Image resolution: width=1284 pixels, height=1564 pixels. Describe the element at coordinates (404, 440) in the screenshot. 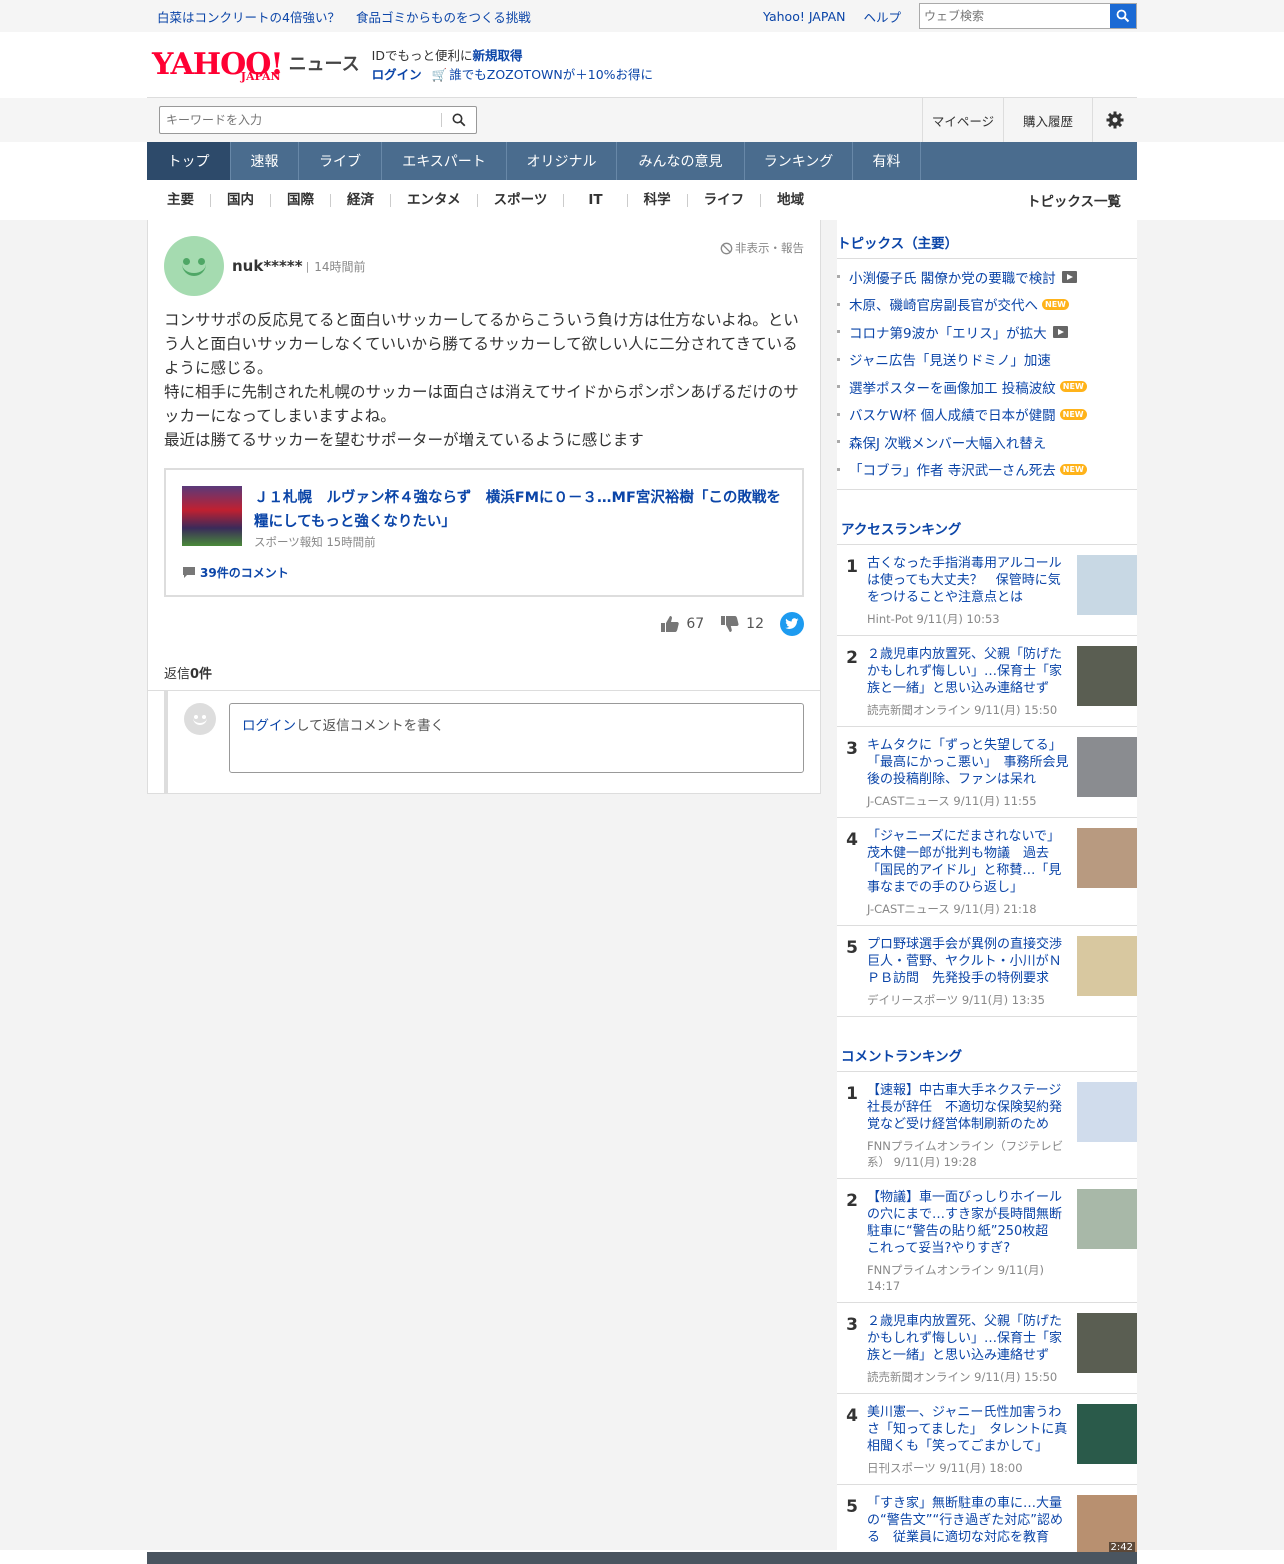

I see `comment-paragraph: 最近は勝てるサッカーを望むサポーターが増えているように感じます` at that location.